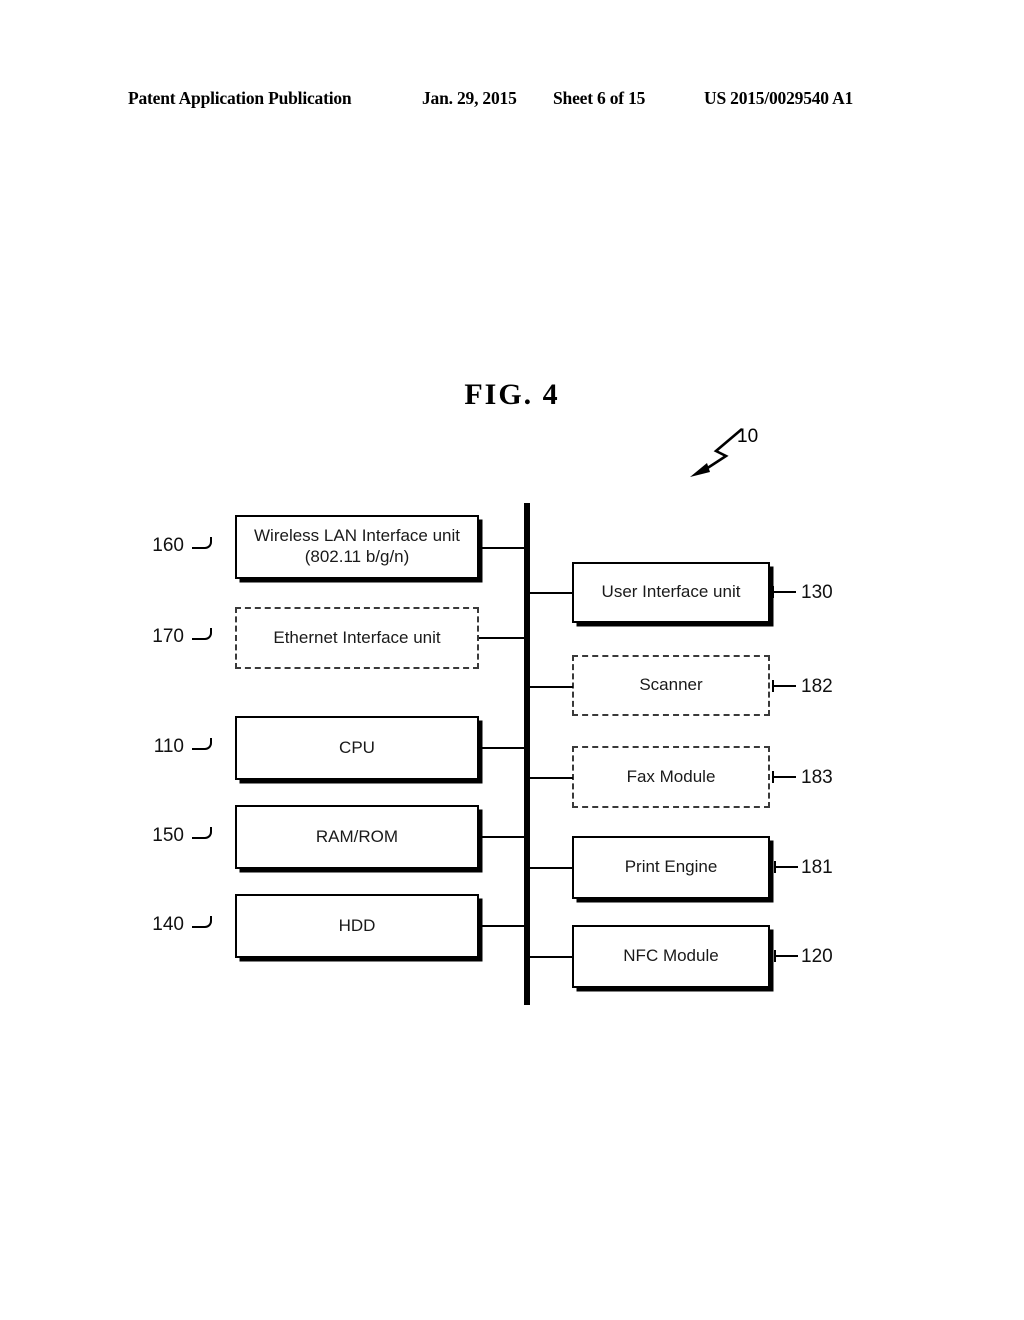 This screenshot has height=1320, width=1024. I want to click on ref-numeral-170: 170, so click(168, 636).